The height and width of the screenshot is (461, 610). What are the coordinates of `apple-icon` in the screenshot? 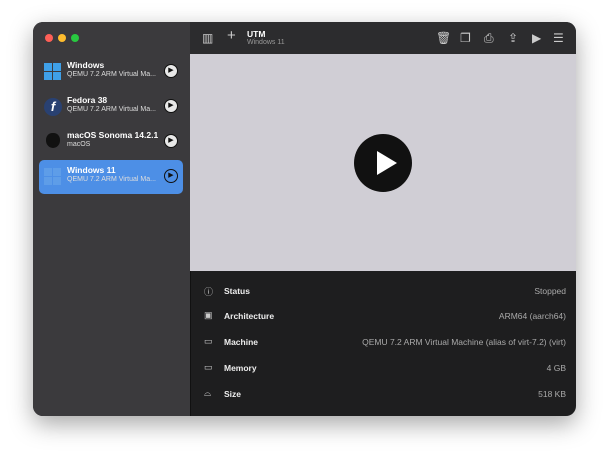 It's located at (53, 142).